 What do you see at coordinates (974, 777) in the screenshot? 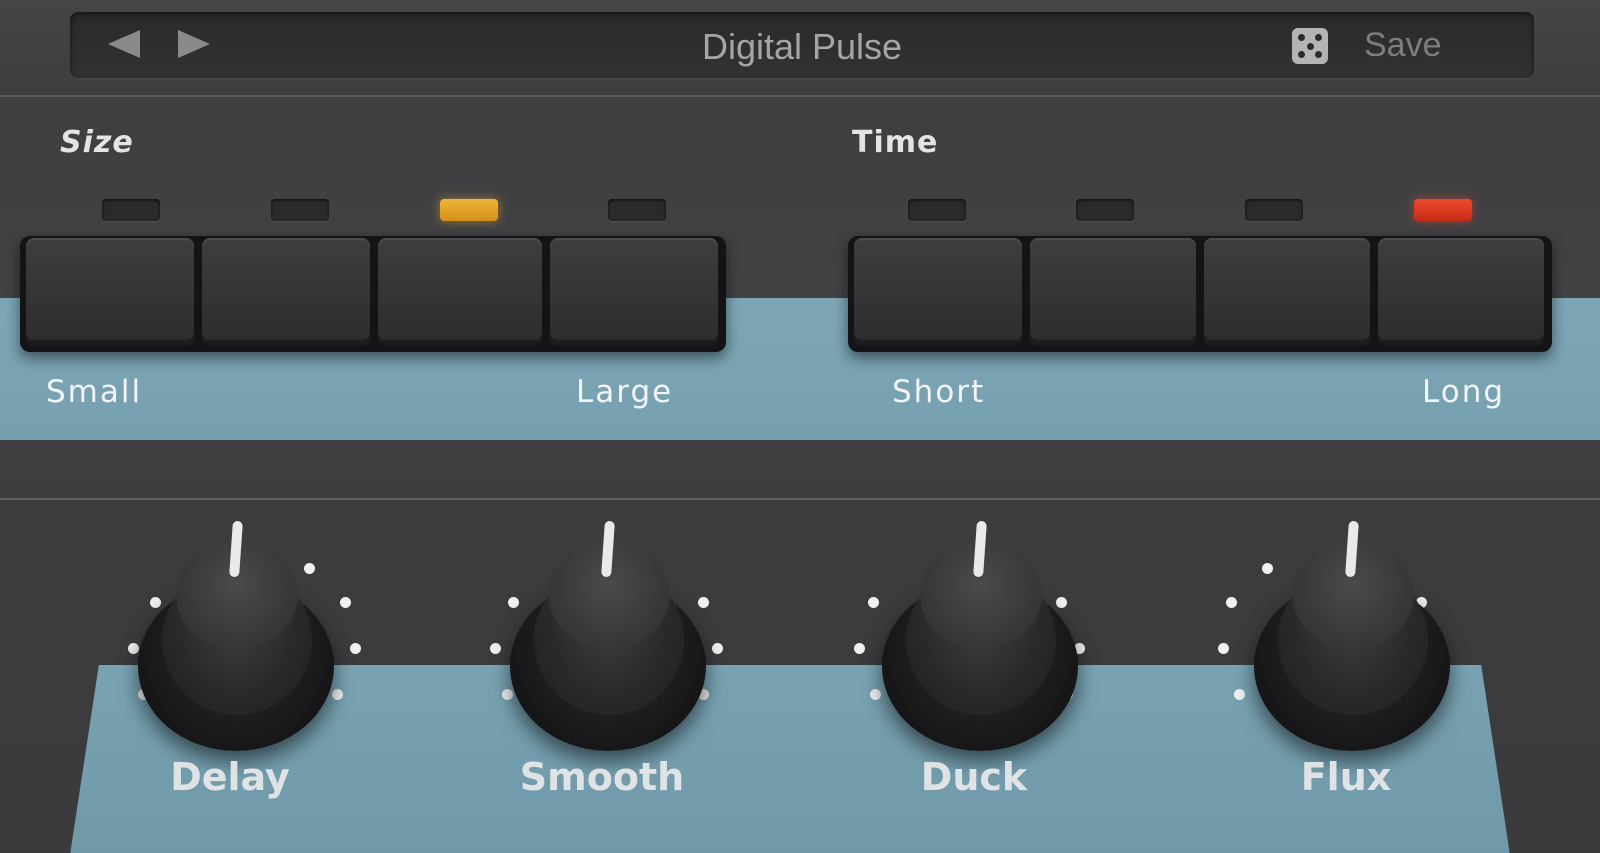
I see `duck-knob-label: Duck` at bounding box center [974, 777].